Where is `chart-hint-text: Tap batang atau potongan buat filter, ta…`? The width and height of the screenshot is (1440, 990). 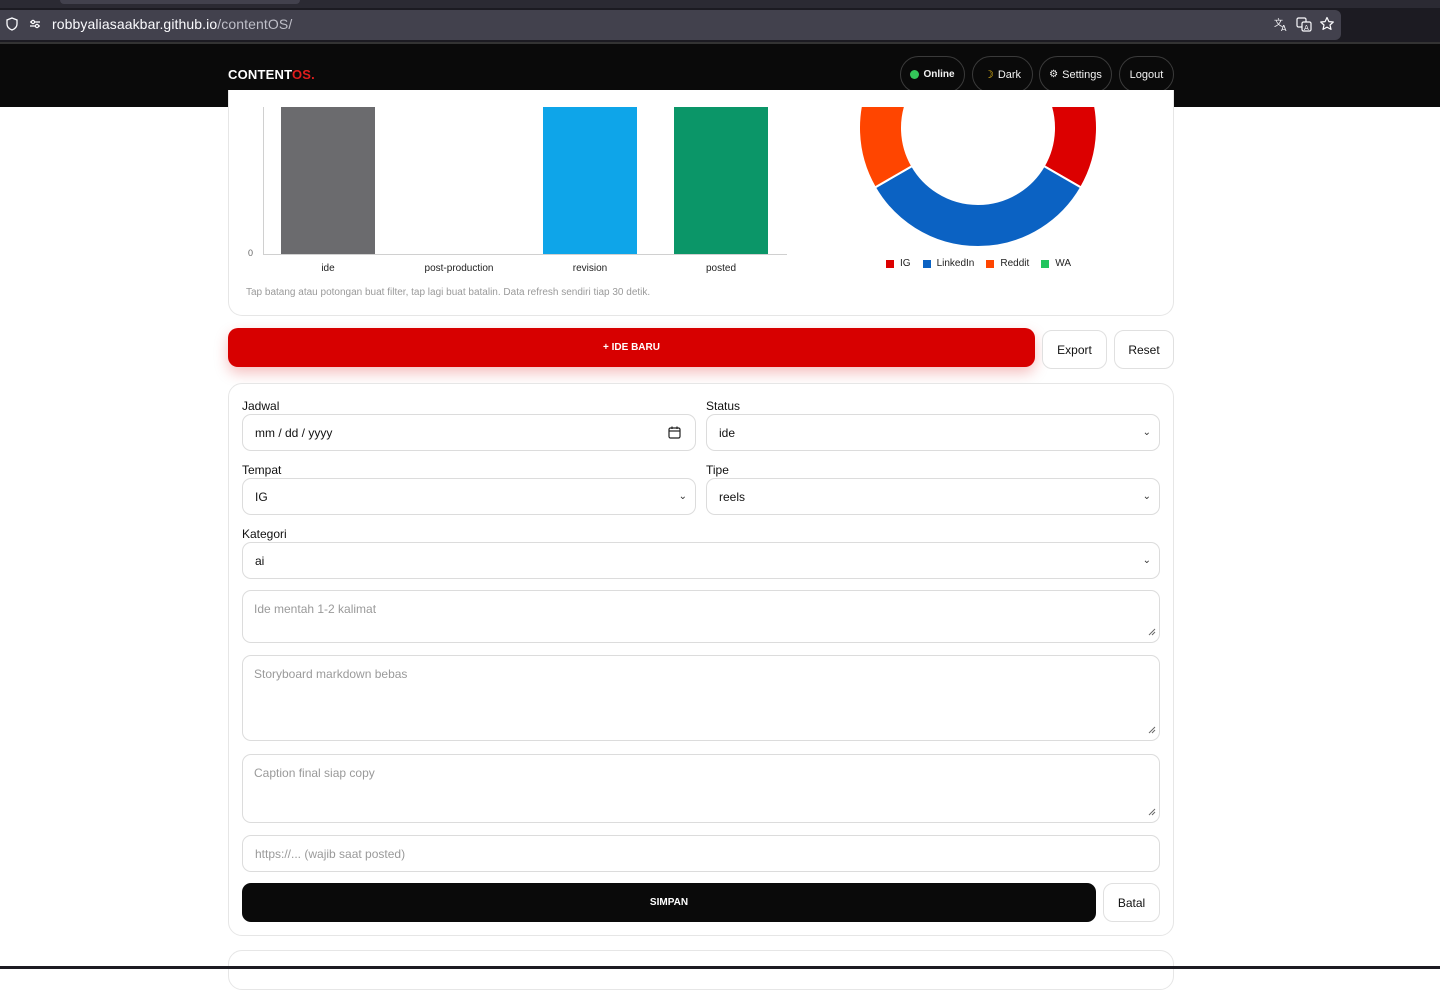 chart-hint-text: Tap batang atau potongan buat filter, ta… is located at coordinates (448, 292).